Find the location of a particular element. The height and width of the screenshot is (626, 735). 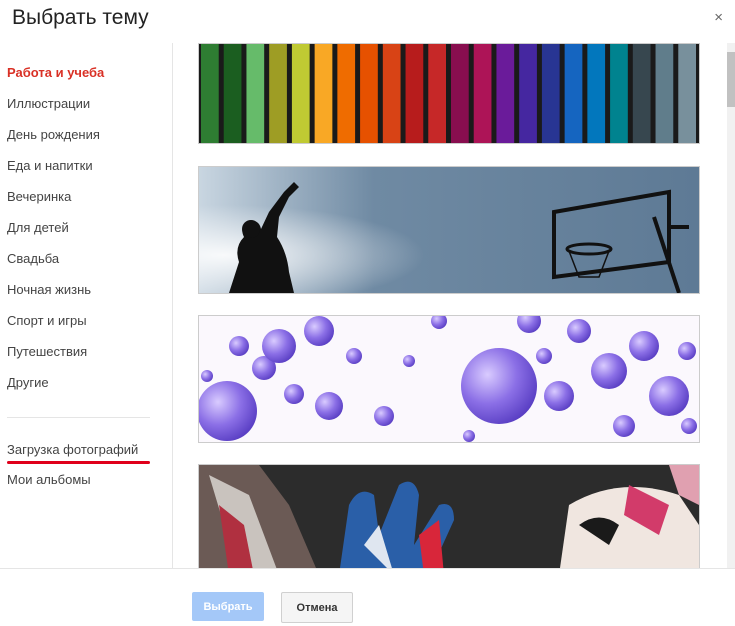

sidebar-item-other: Другие is located at coordinates (28, 382).